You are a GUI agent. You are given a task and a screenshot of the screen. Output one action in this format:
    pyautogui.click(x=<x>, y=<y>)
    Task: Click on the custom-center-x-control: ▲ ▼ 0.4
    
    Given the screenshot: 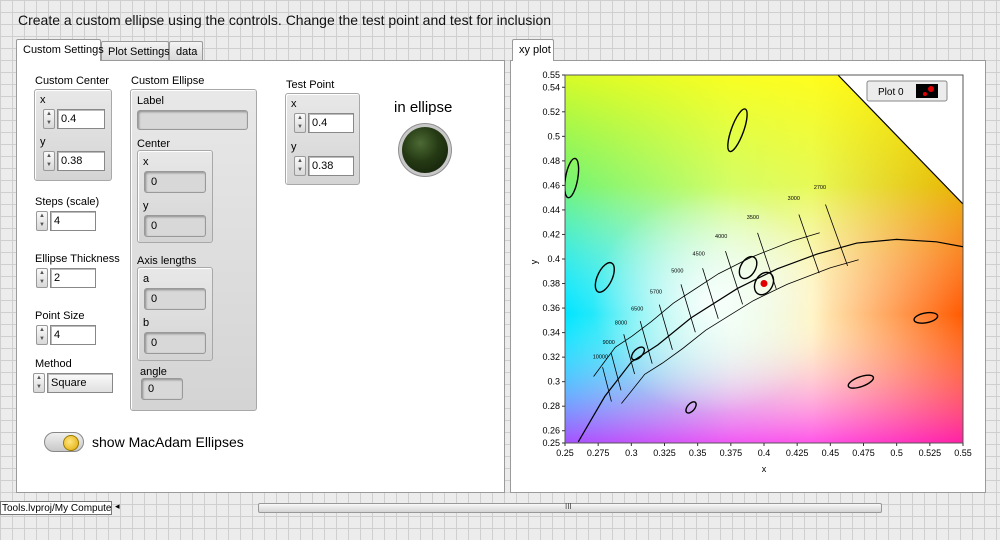 What is the action you would take?
    pyautogui.click(x=74, y=119)
    